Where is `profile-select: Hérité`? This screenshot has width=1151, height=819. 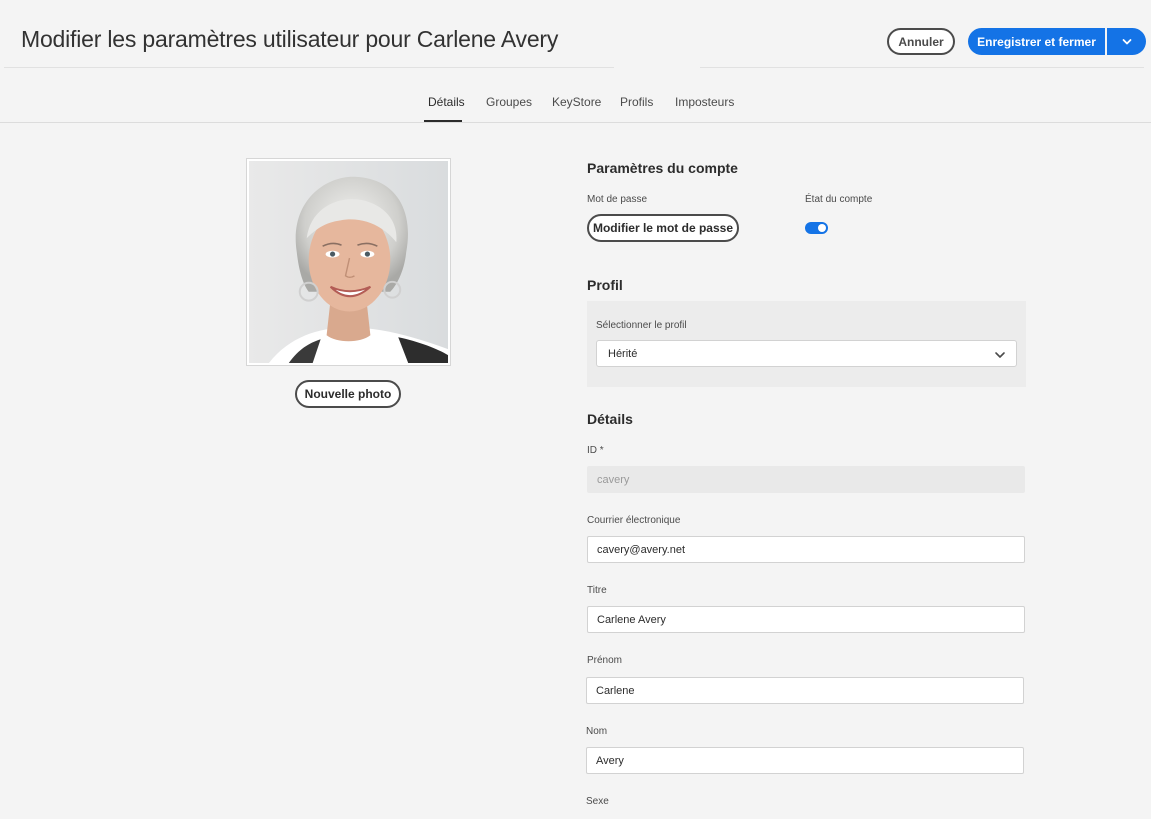
profile-select: Hérité is located at coordinates (806, 353).